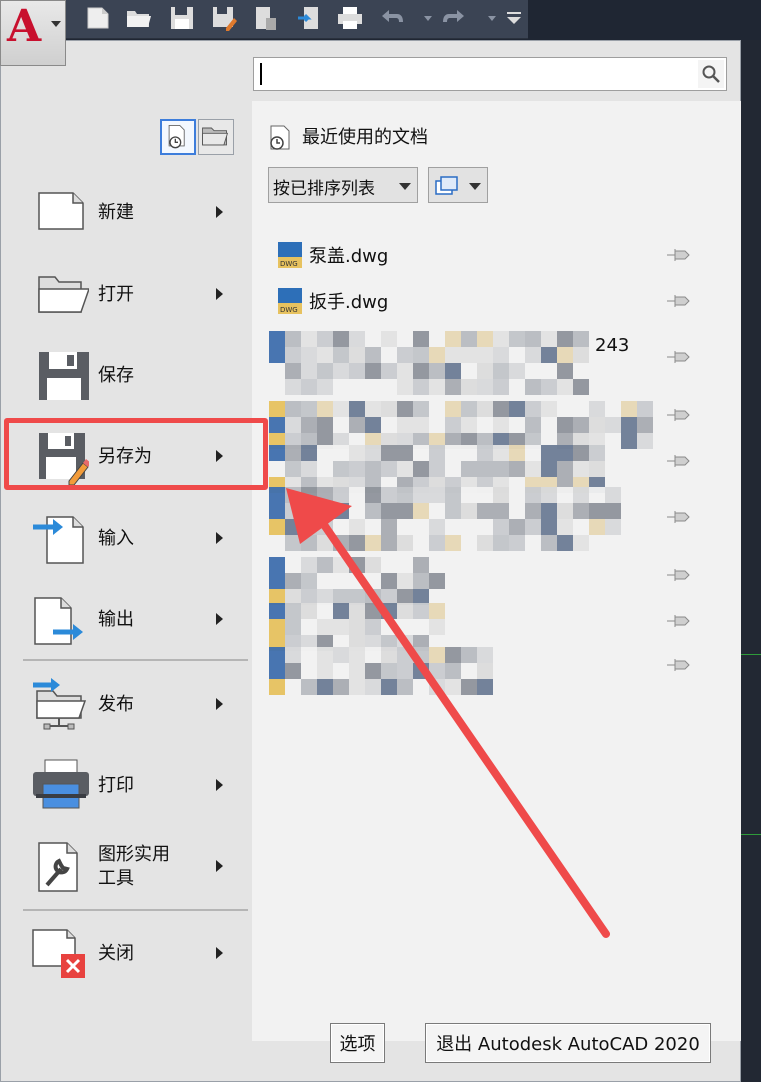  I want to click on menu-item-export: 输出, so click(135, 620).